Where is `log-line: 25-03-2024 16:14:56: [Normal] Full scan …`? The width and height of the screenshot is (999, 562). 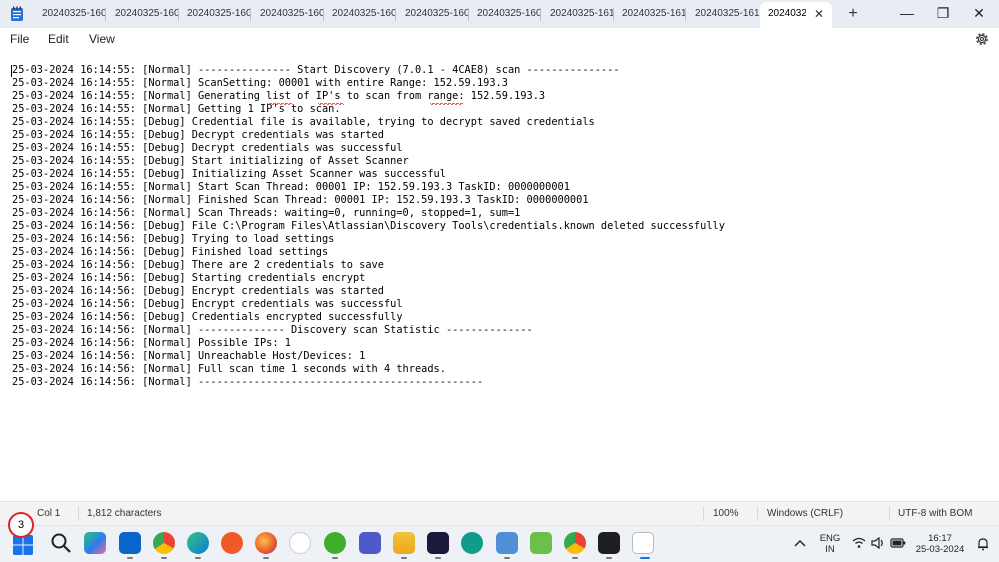
log-line: 25-03-2024 16:14:56: [Normal] Full scan … is located at coordinates (229, 369).